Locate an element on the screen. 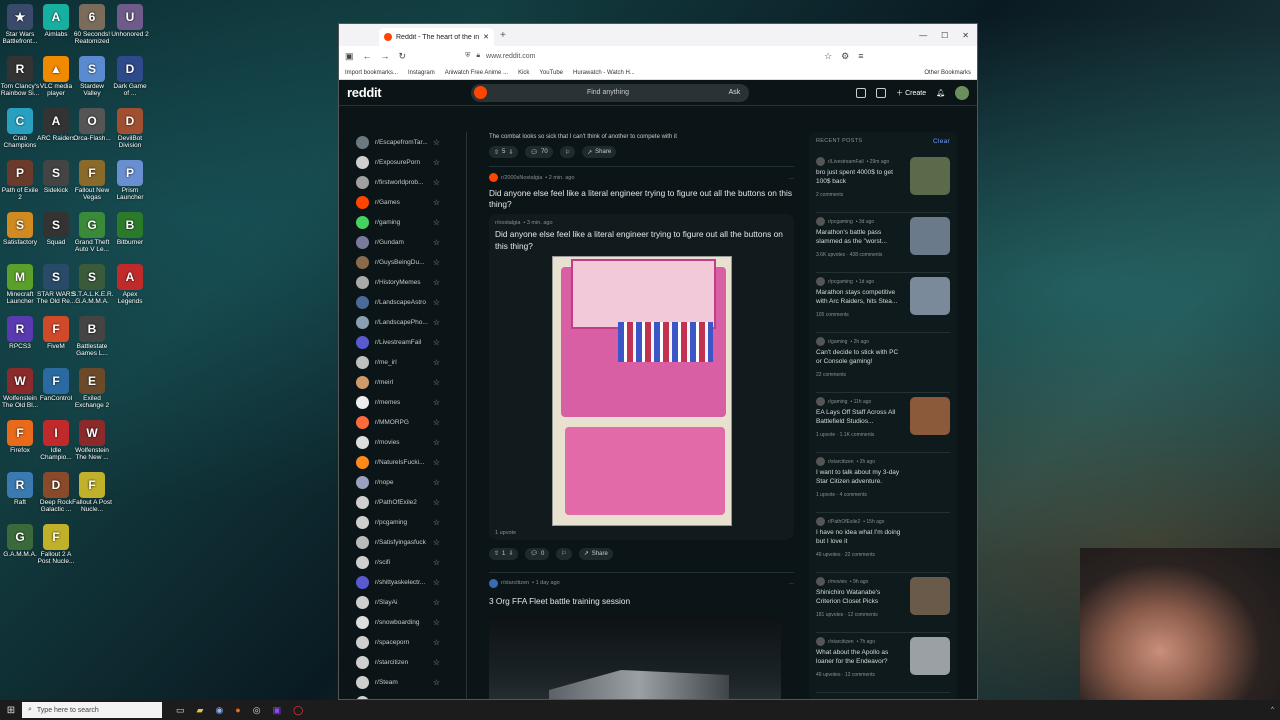 This screenshot has height=720, width=1280. create-button: ＋ Create is located at coordinates (911, 93).